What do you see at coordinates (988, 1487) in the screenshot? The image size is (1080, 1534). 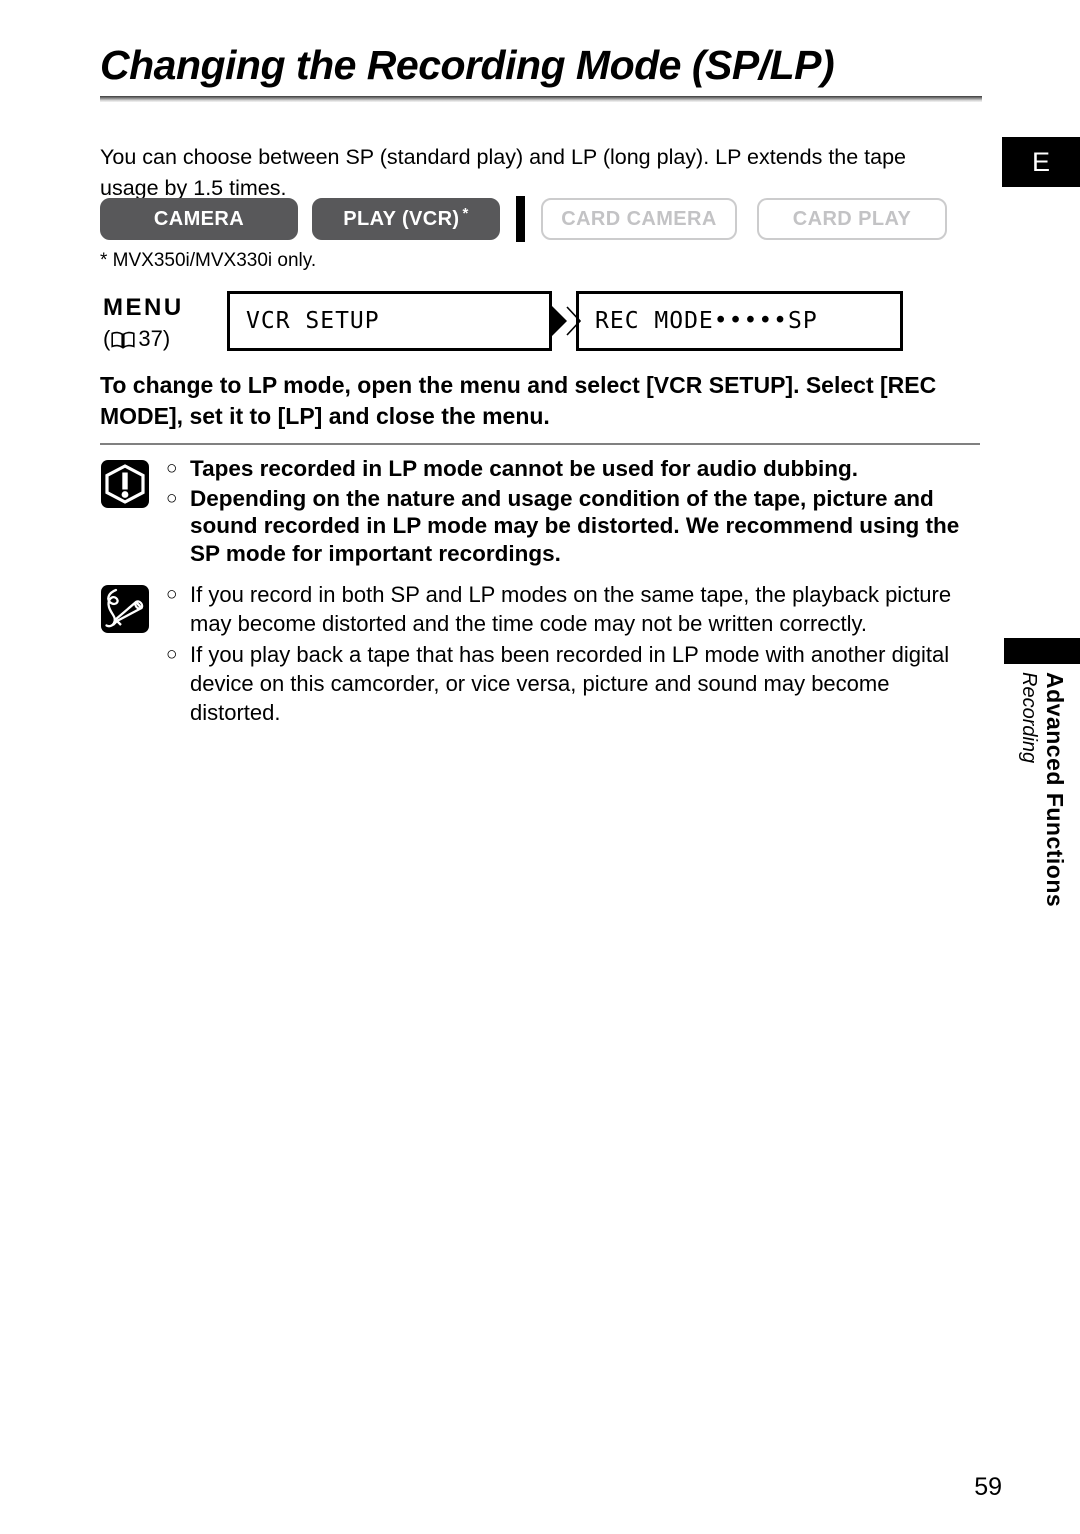 I see `page-number: 59` at bounding box center [988, 1487].